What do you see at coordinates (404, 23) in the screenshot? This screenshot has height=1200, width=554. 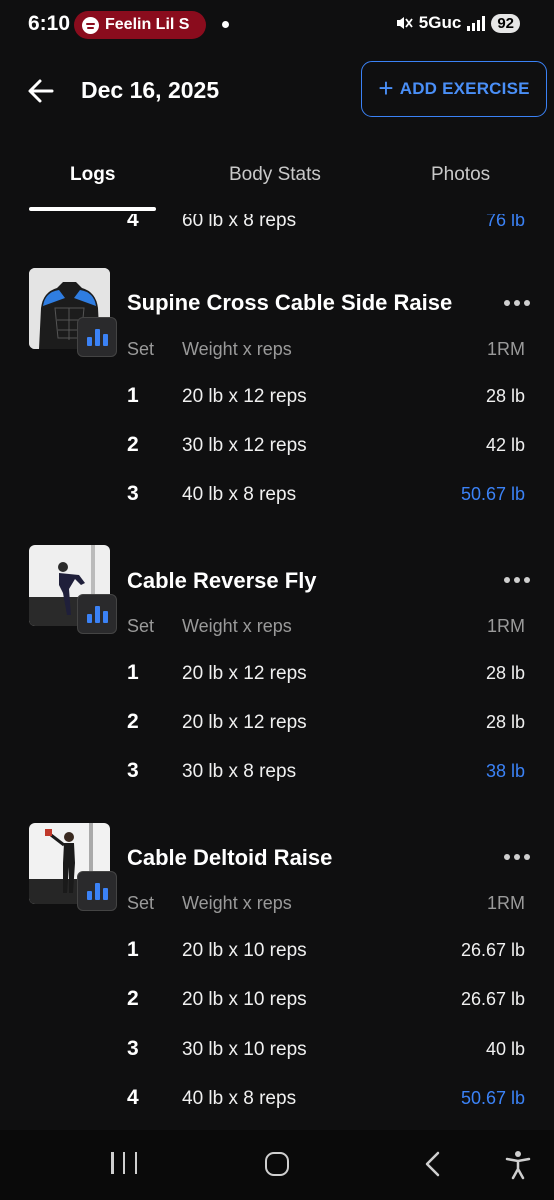 I see `mute-icon` at bounding box center [404, 23].